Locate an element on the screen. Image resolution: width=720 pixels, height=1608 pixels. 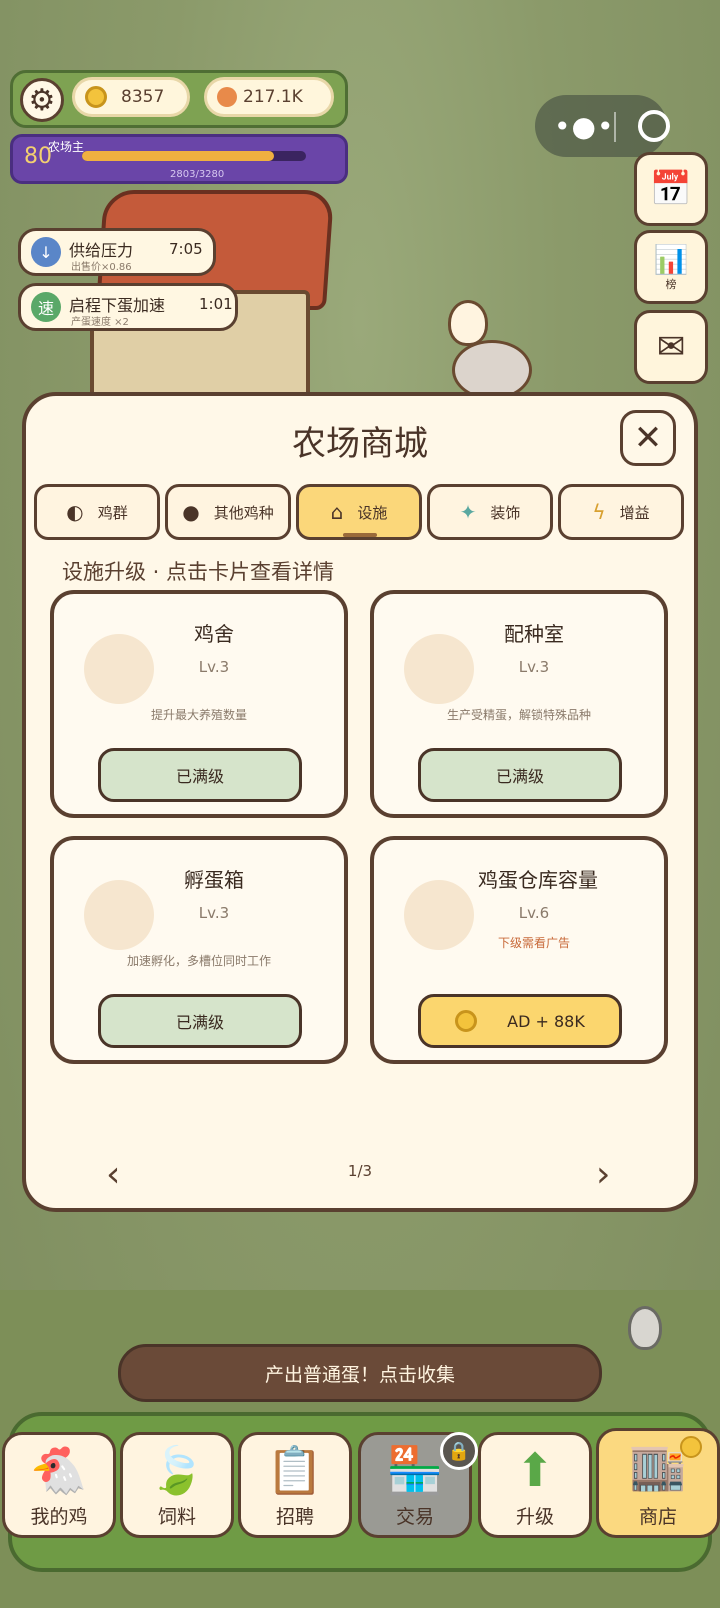
facility-card-egg-storage: 鸡蛋仓库容量 Lv.6 下级需看广告 AD + 88K is located at coordinates (519, 950).